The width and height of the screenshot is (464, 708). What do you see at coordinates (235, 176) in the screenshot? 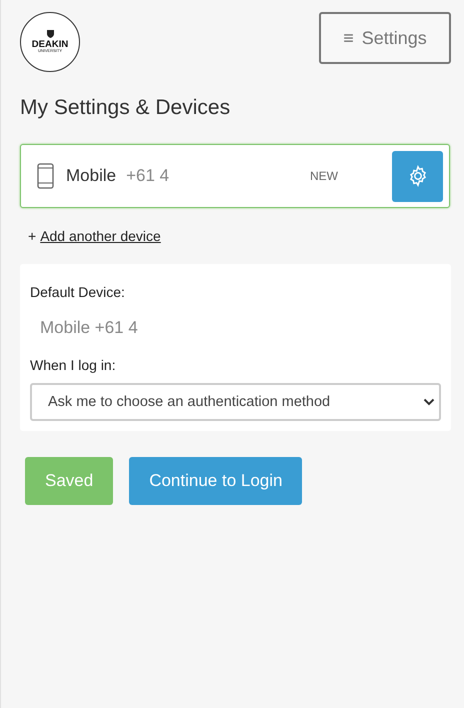
I see `device-card: Mobile +61 4 NEW` at bounding box center [235, 176].